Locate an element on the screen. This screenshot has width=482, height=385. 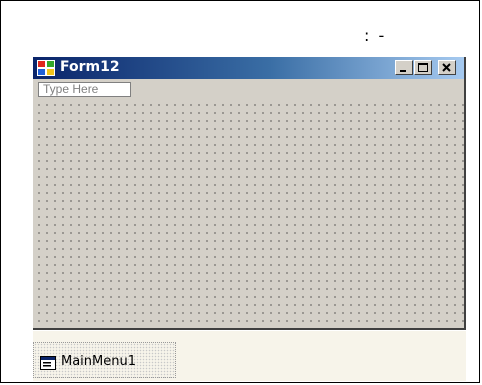
menu-type-here-box: Type Here is located at coordinates (84, 89).